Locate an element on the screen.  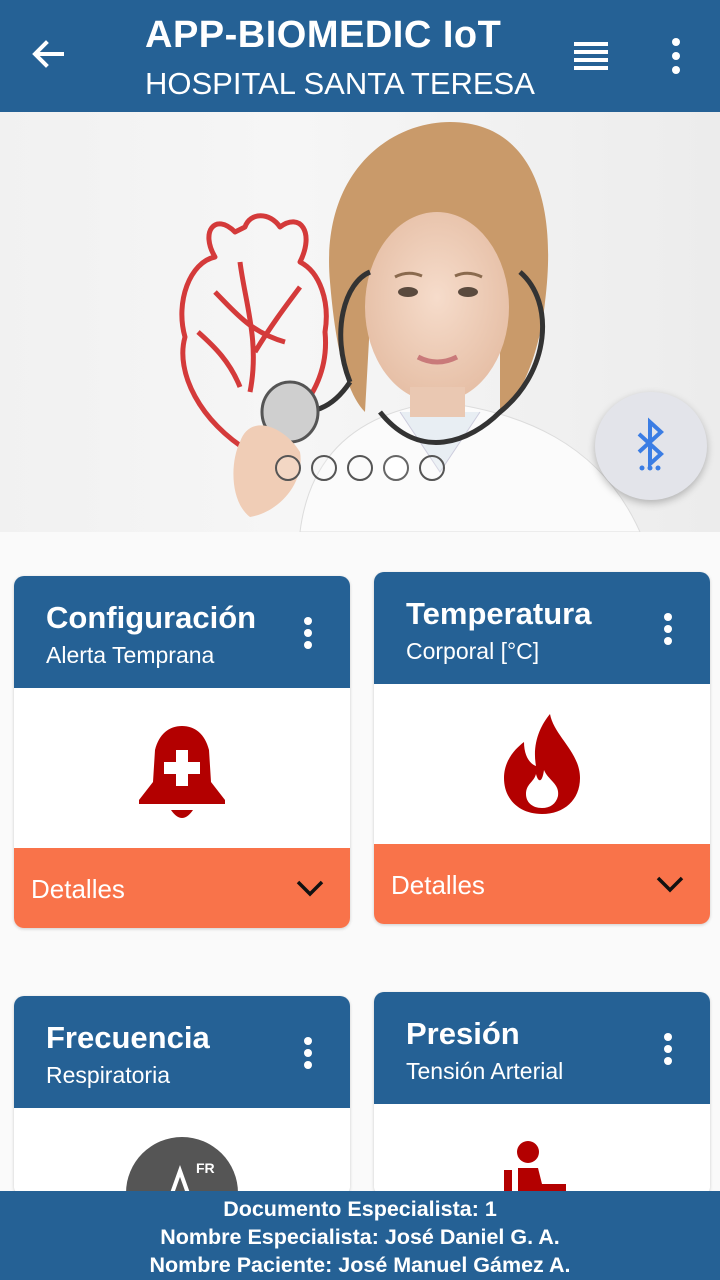
card-title: Configuración is located at coordinates (151, 617).